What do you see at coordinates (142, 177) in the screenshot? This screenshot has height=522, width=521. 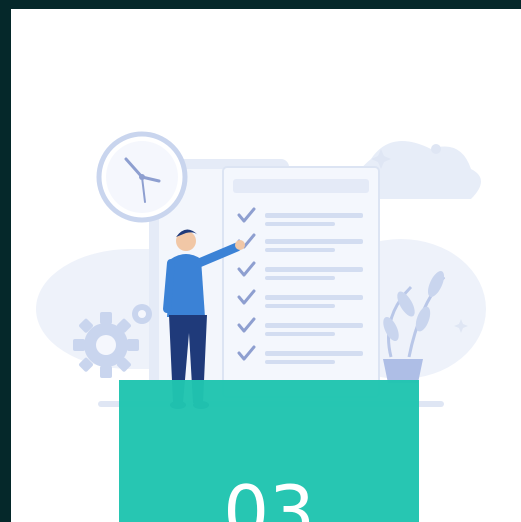 I see `clock-icon` at bounding box center [142, 177].